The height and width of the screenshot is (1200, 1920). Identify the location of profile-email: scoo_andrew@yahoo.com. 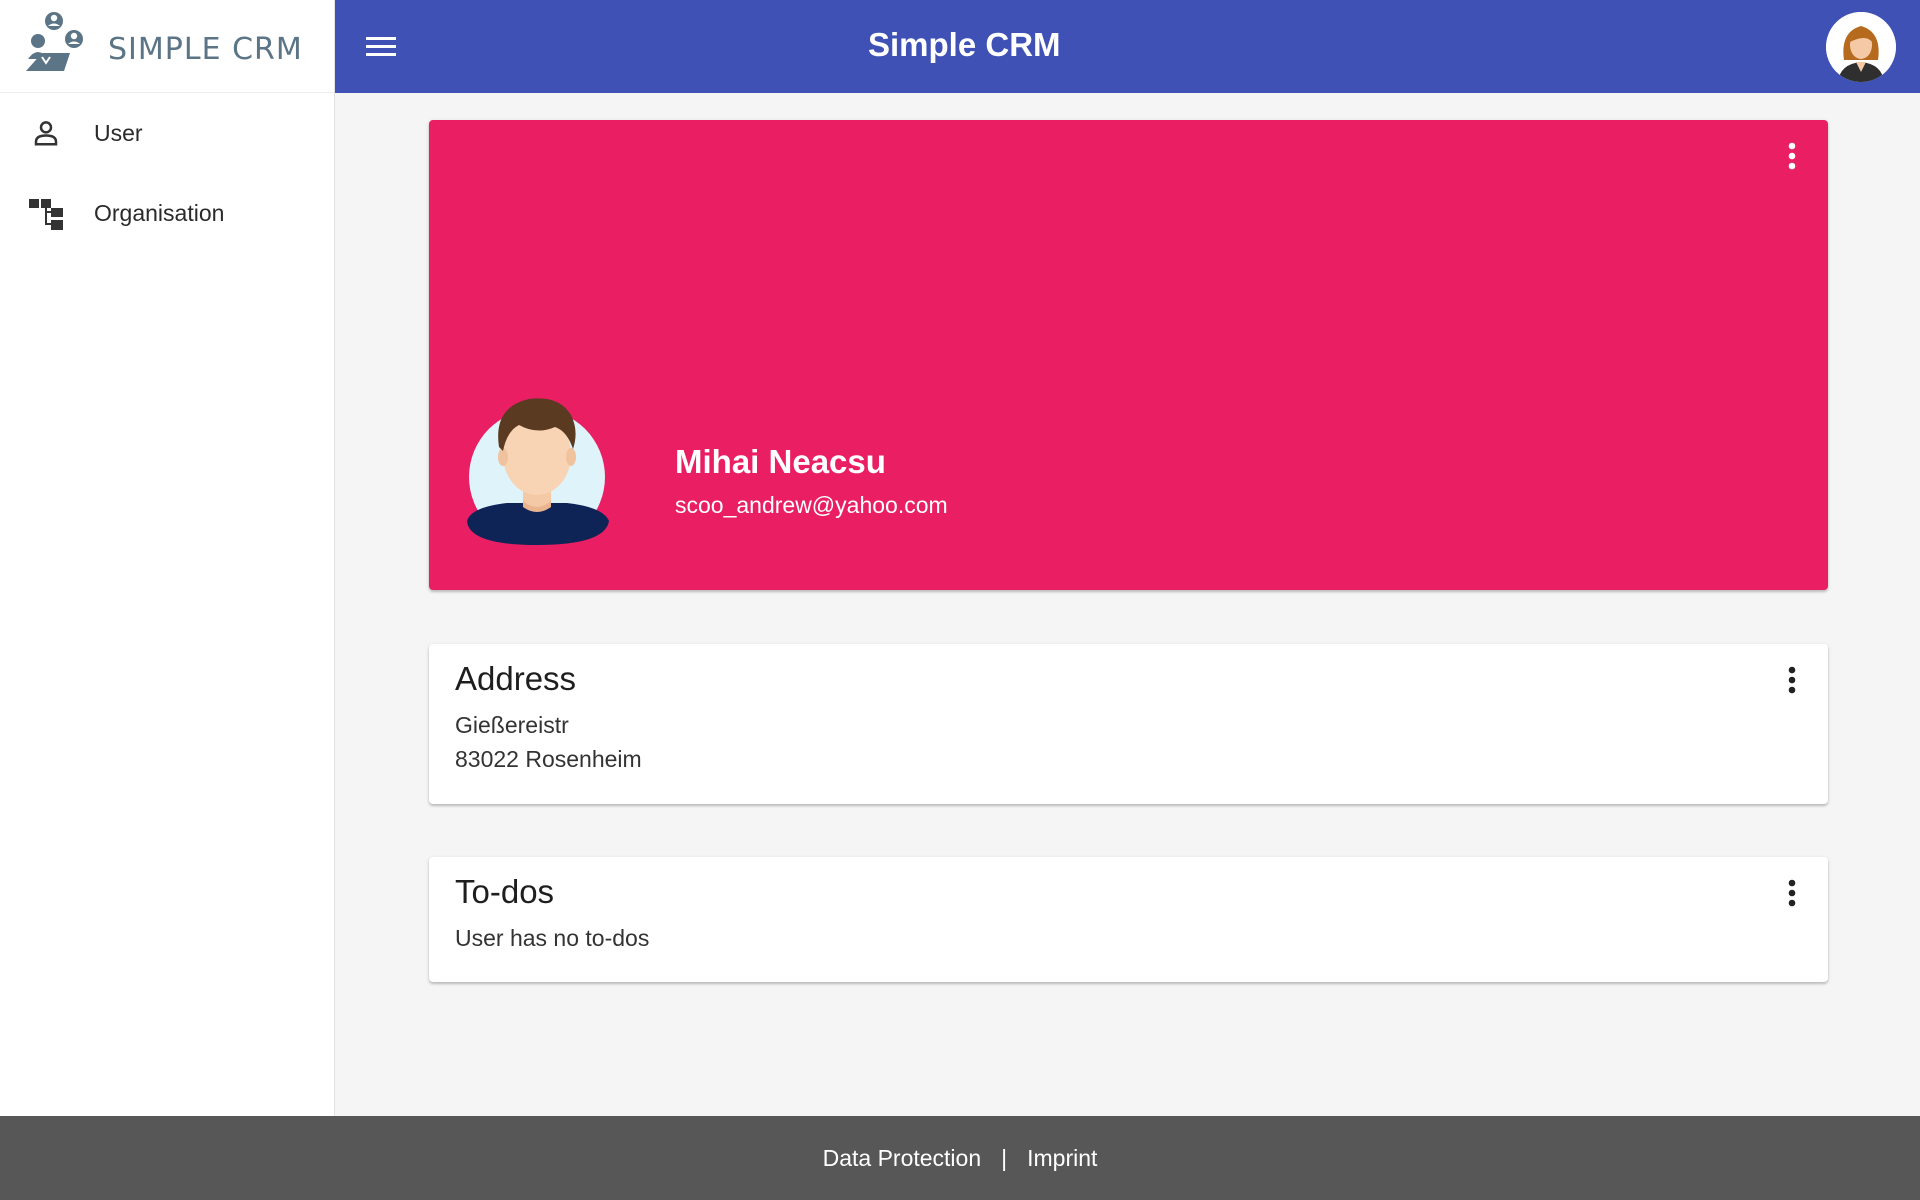
(811, 505).